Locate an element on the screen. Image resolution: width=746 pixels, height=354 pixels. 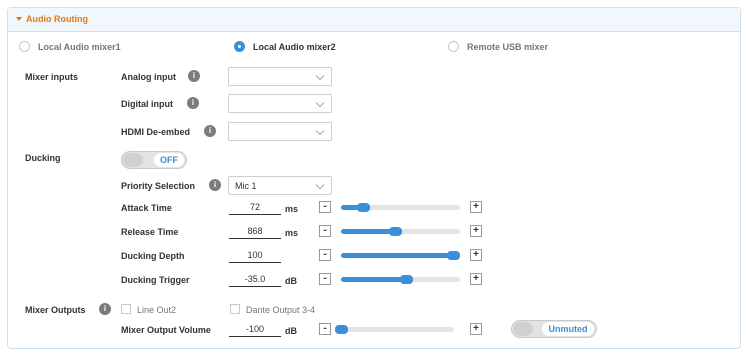
digital-input-select is located at coordinates (280, 103).